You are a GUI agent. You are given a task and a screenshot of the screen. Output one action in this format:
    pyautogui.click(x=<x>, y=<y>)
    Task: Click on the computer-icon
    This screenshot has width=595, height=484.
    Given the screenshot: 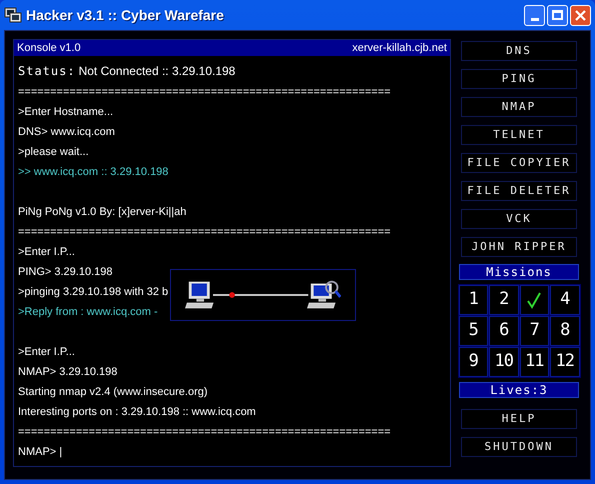 What is the action you would take?
    pyautogui.click(x=200, y=295)
    